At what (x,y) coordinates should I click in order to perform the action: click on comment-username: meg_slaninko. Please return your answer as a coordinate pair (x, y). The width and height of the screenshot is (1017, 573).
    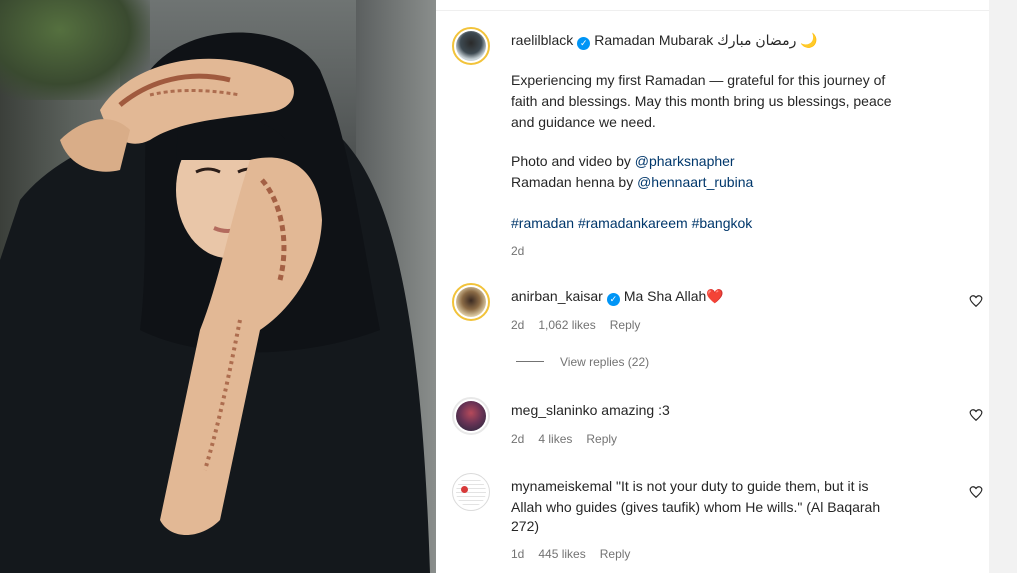
    Looking at the image, I should click on (554, 410).